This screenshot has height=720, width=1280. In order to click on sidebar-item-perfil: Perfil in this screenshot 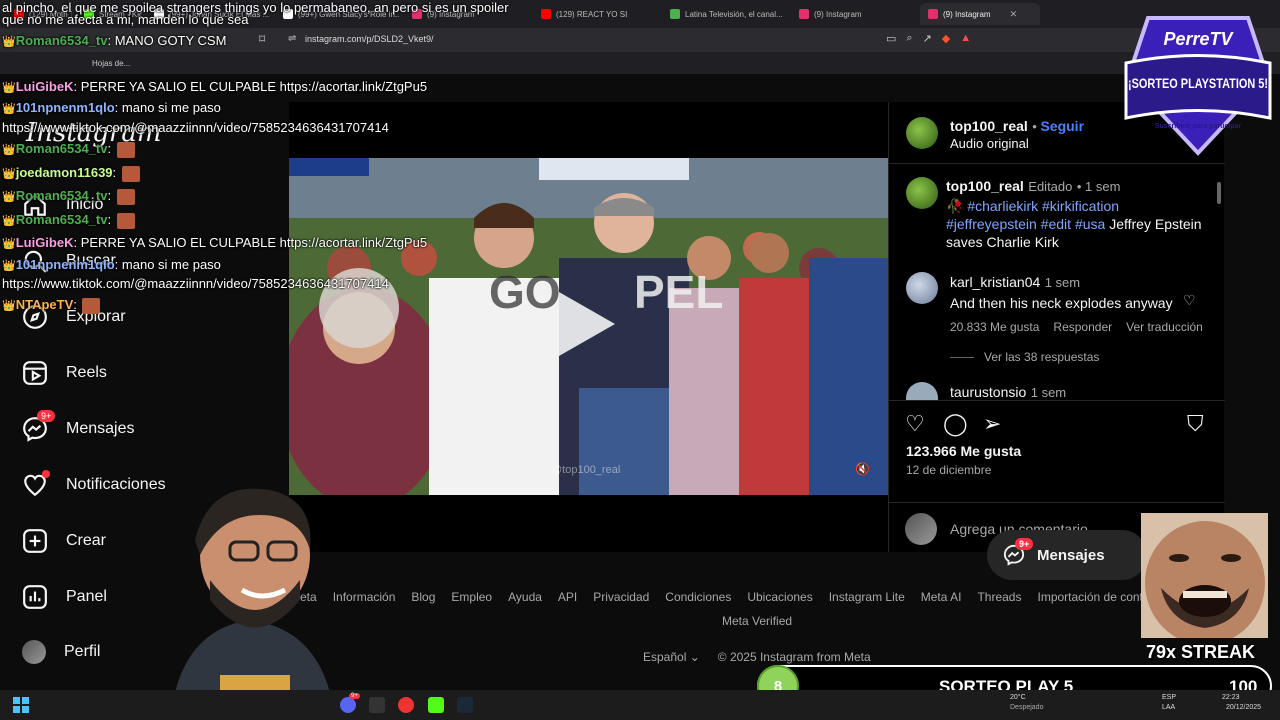, I will do `click(61, 652)`.